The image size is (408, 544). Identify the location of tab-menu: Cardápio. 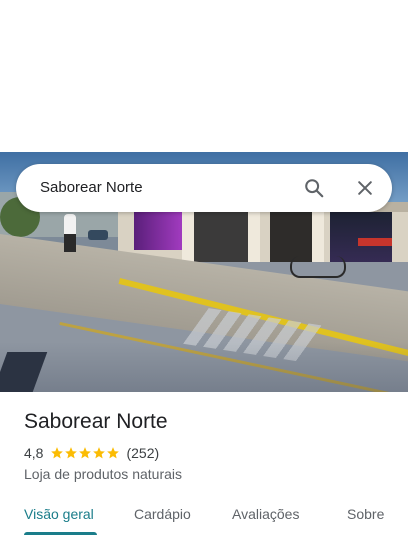
(162, 514).